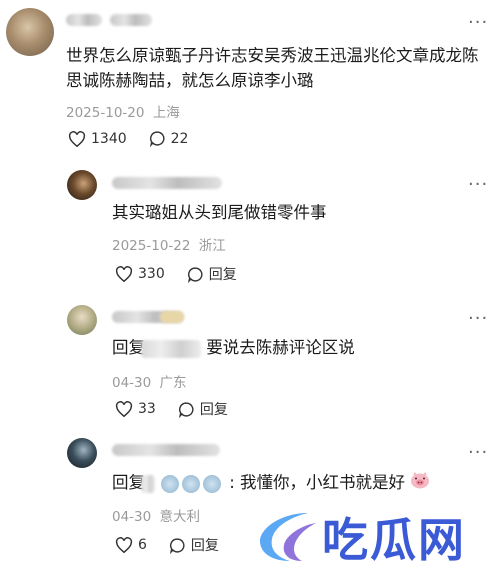 Image resolution: width=503 pixels, height=570 pixels. What do you see at coordinates (139, 138) in the screenshot?
I see `comment-actions: 1340 22` at bounding box center [139, 138].